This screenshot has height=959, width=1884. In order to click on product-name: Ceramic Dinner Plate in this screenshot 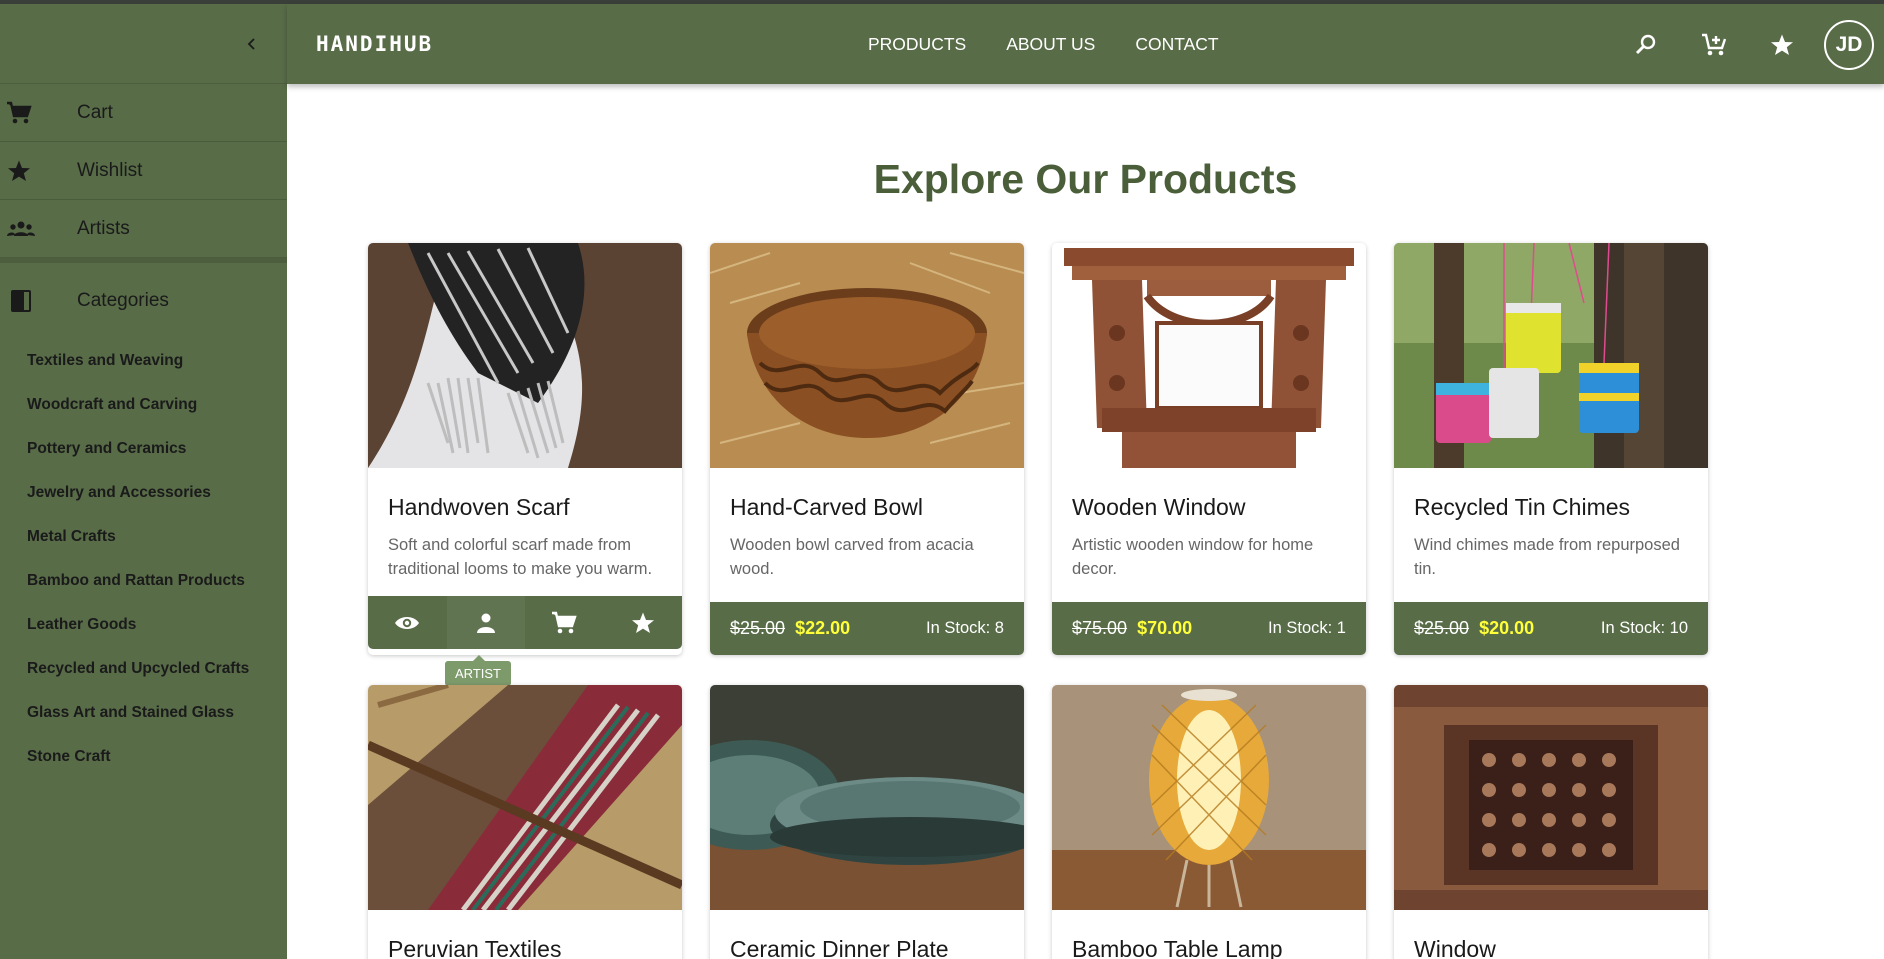, I will do `click(839, 947)`.